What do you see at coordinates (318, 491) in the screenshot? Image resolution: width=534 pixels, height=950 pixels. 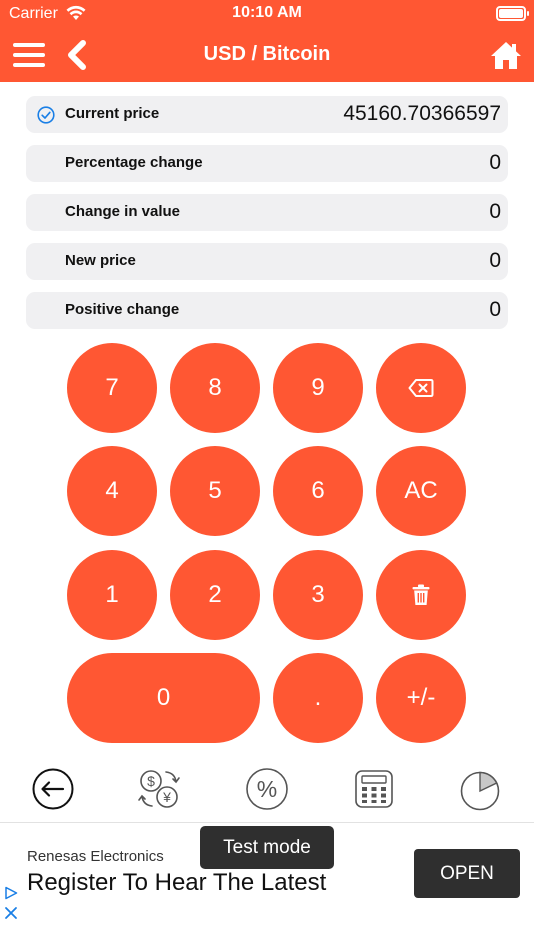 I see `key-6: 6` at bounding box center [318, 491].